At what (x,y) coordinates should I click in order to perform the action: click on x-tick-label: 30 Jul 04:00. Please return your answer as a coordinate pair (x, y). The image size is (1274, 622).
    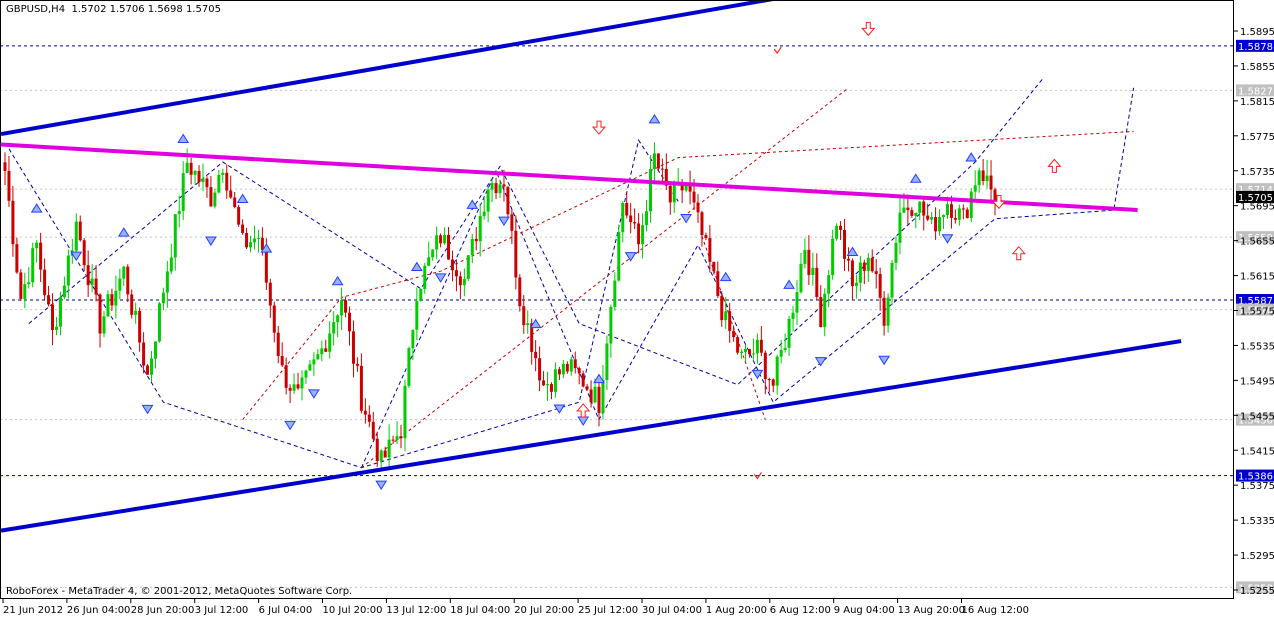
    Looking at the image, I should click on (672, 610).